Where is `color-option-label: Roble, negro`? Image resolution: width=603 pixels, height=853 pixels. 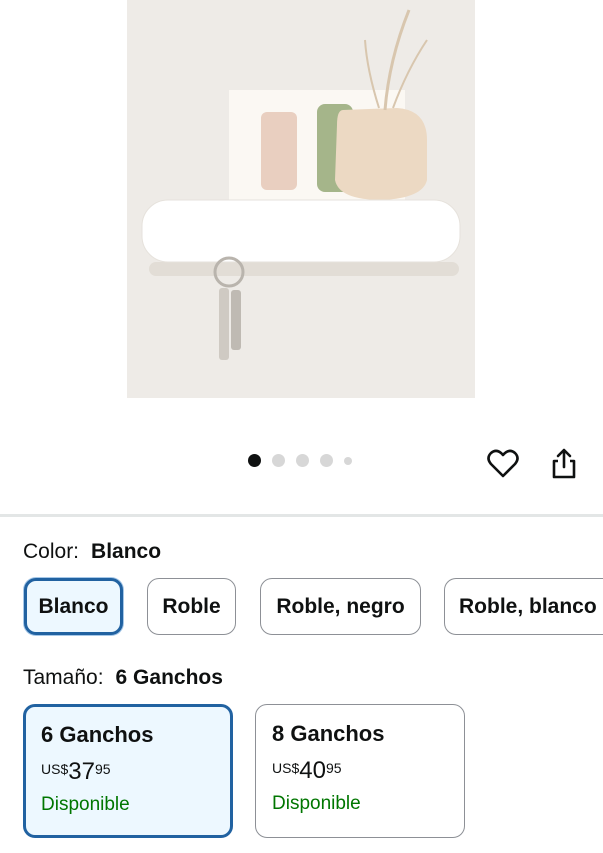 color-option-label: Roble, negro is located at coordinates (340, 606).